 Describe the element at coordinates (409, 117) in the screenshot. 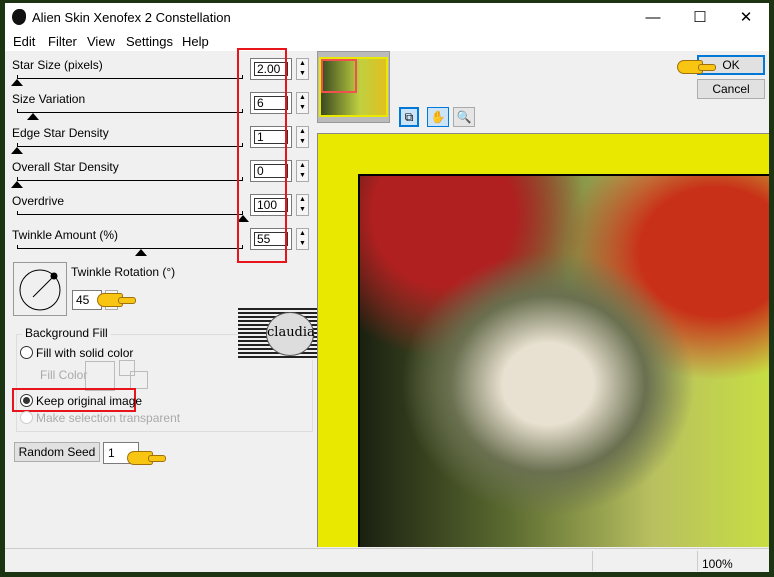

I see `preview-toggle-icon: ⧉` at that location.